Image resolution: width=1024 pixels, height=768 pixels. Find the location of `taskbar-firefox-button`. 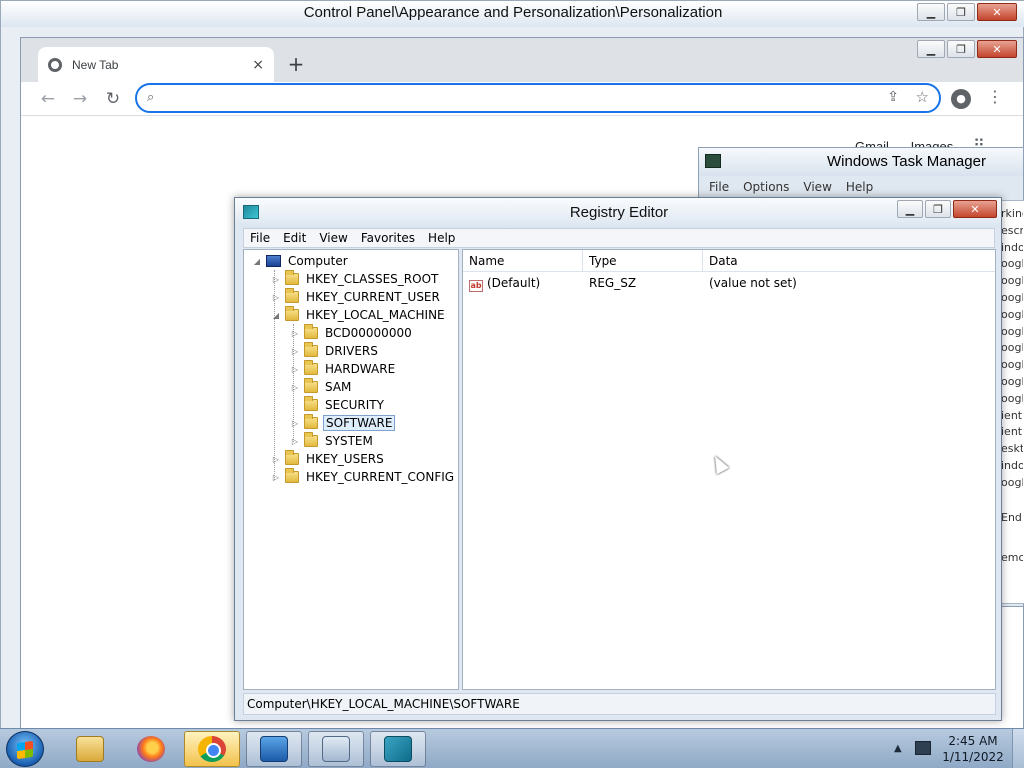

taskbar-firefox-button is located at coordinates (151, 749).